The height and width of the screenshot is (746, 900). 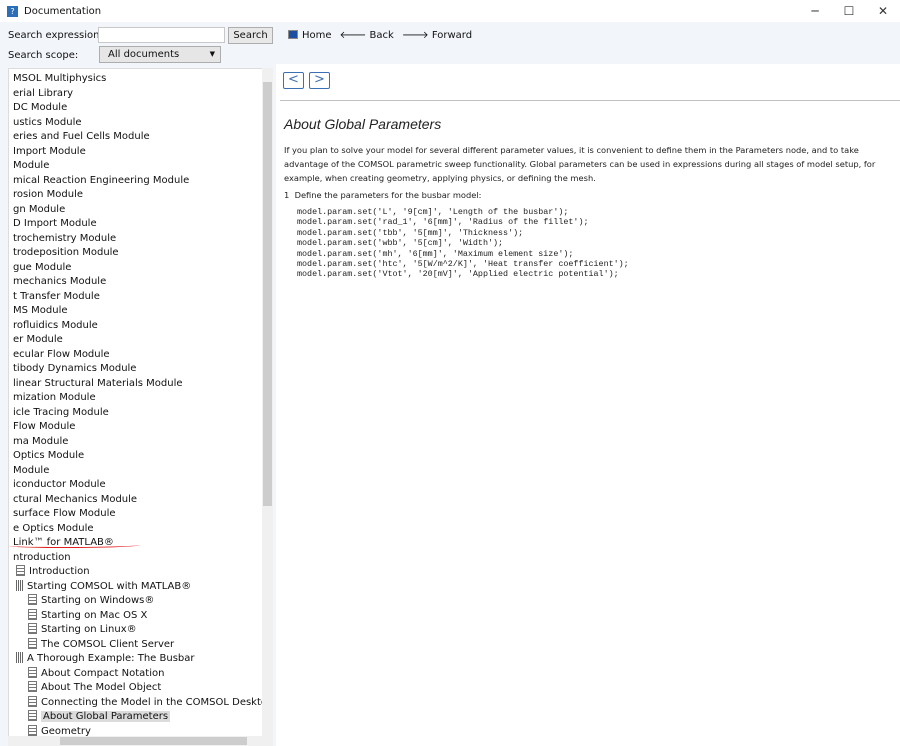 What do you see at coordinates (161, 35) in the screenshot?
I see `search-input` at bounding box center [161, 35].